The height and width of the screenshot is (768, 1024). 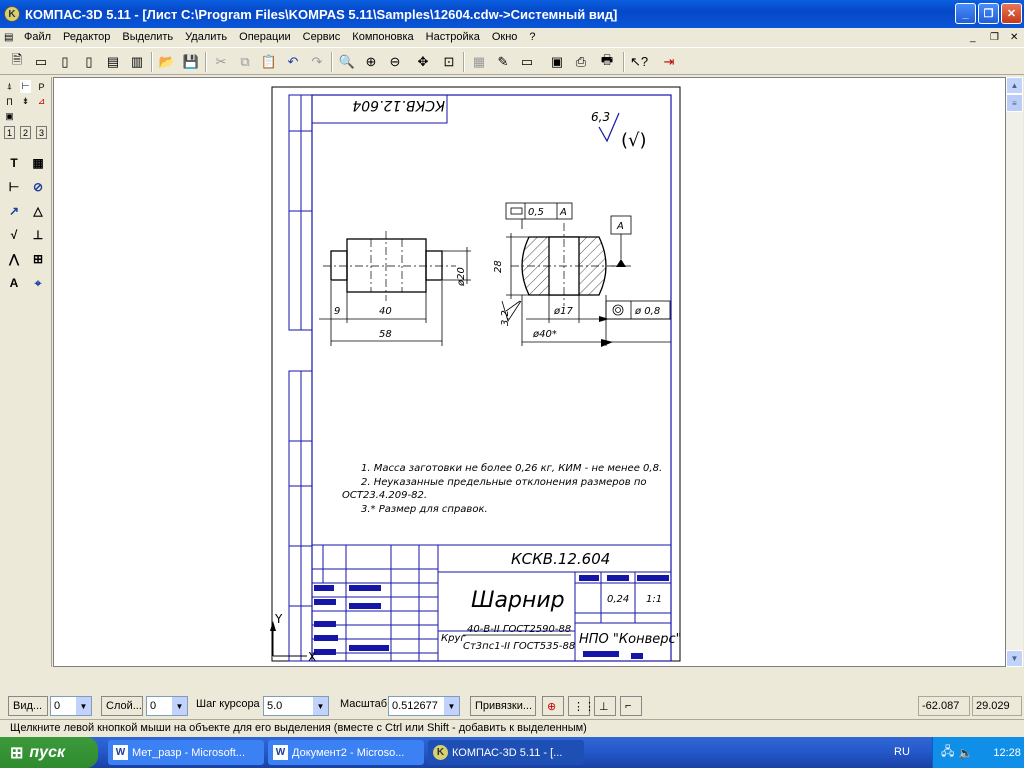 What do you see at coordinates (65, 62) in the screenshot?
I see `new-fragment-icon: ▯` at bounding box center [65, 62].